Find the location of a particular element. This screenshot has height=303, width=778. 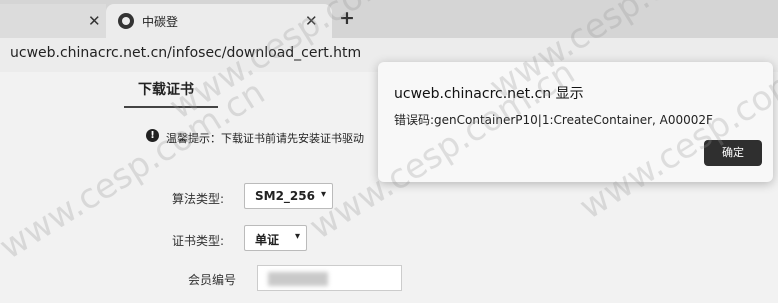

member-no-input is located at coordinates (329, 278).